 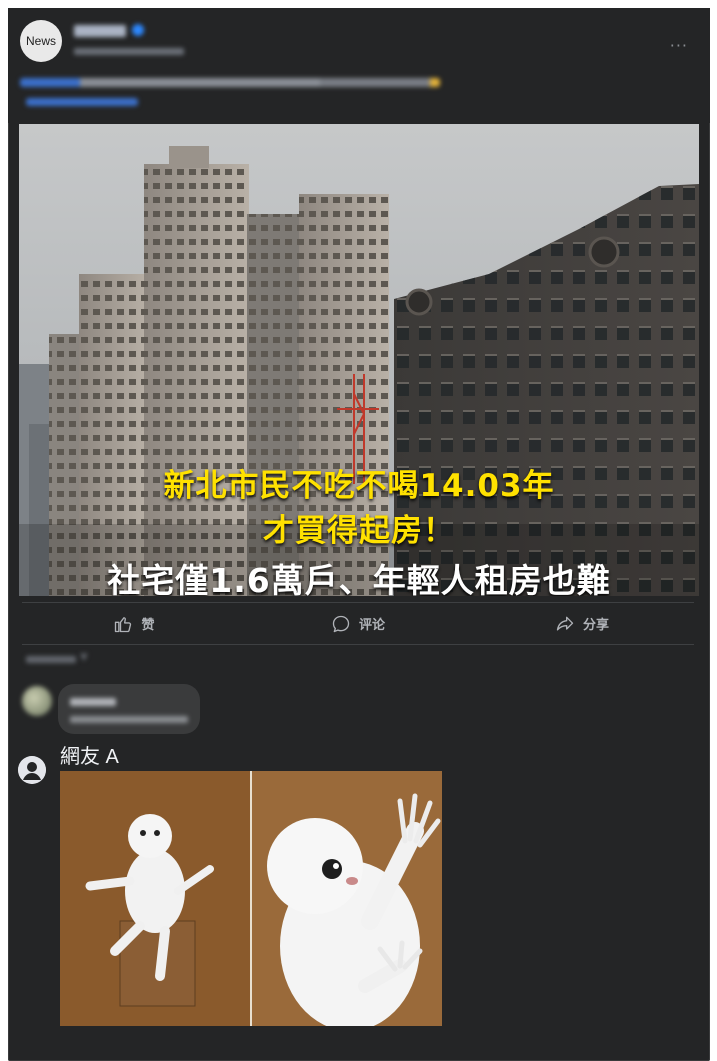 What do you see at coordinates (595, 625) in the screenshot?
I see `share-label: 分享` at bounding box center [595, 625].